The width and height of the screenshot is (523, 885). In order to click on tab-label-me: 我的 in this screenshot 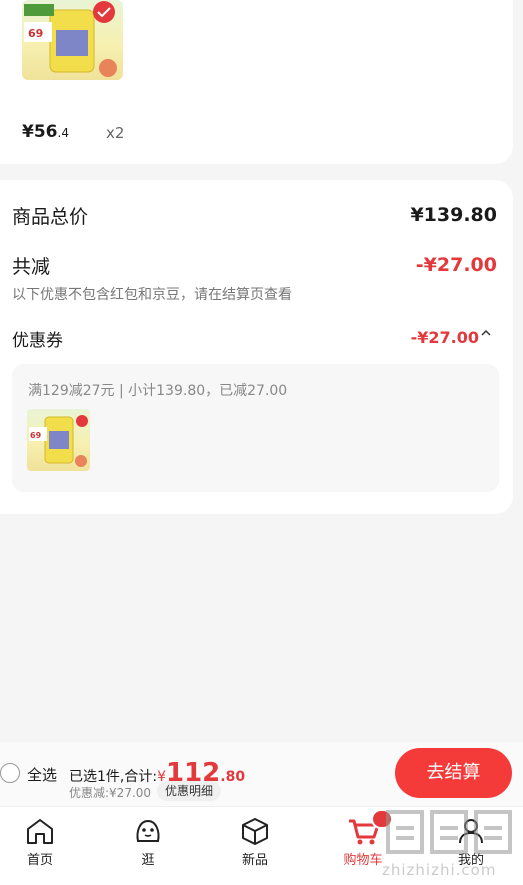, I will do `click(470, 860)`.